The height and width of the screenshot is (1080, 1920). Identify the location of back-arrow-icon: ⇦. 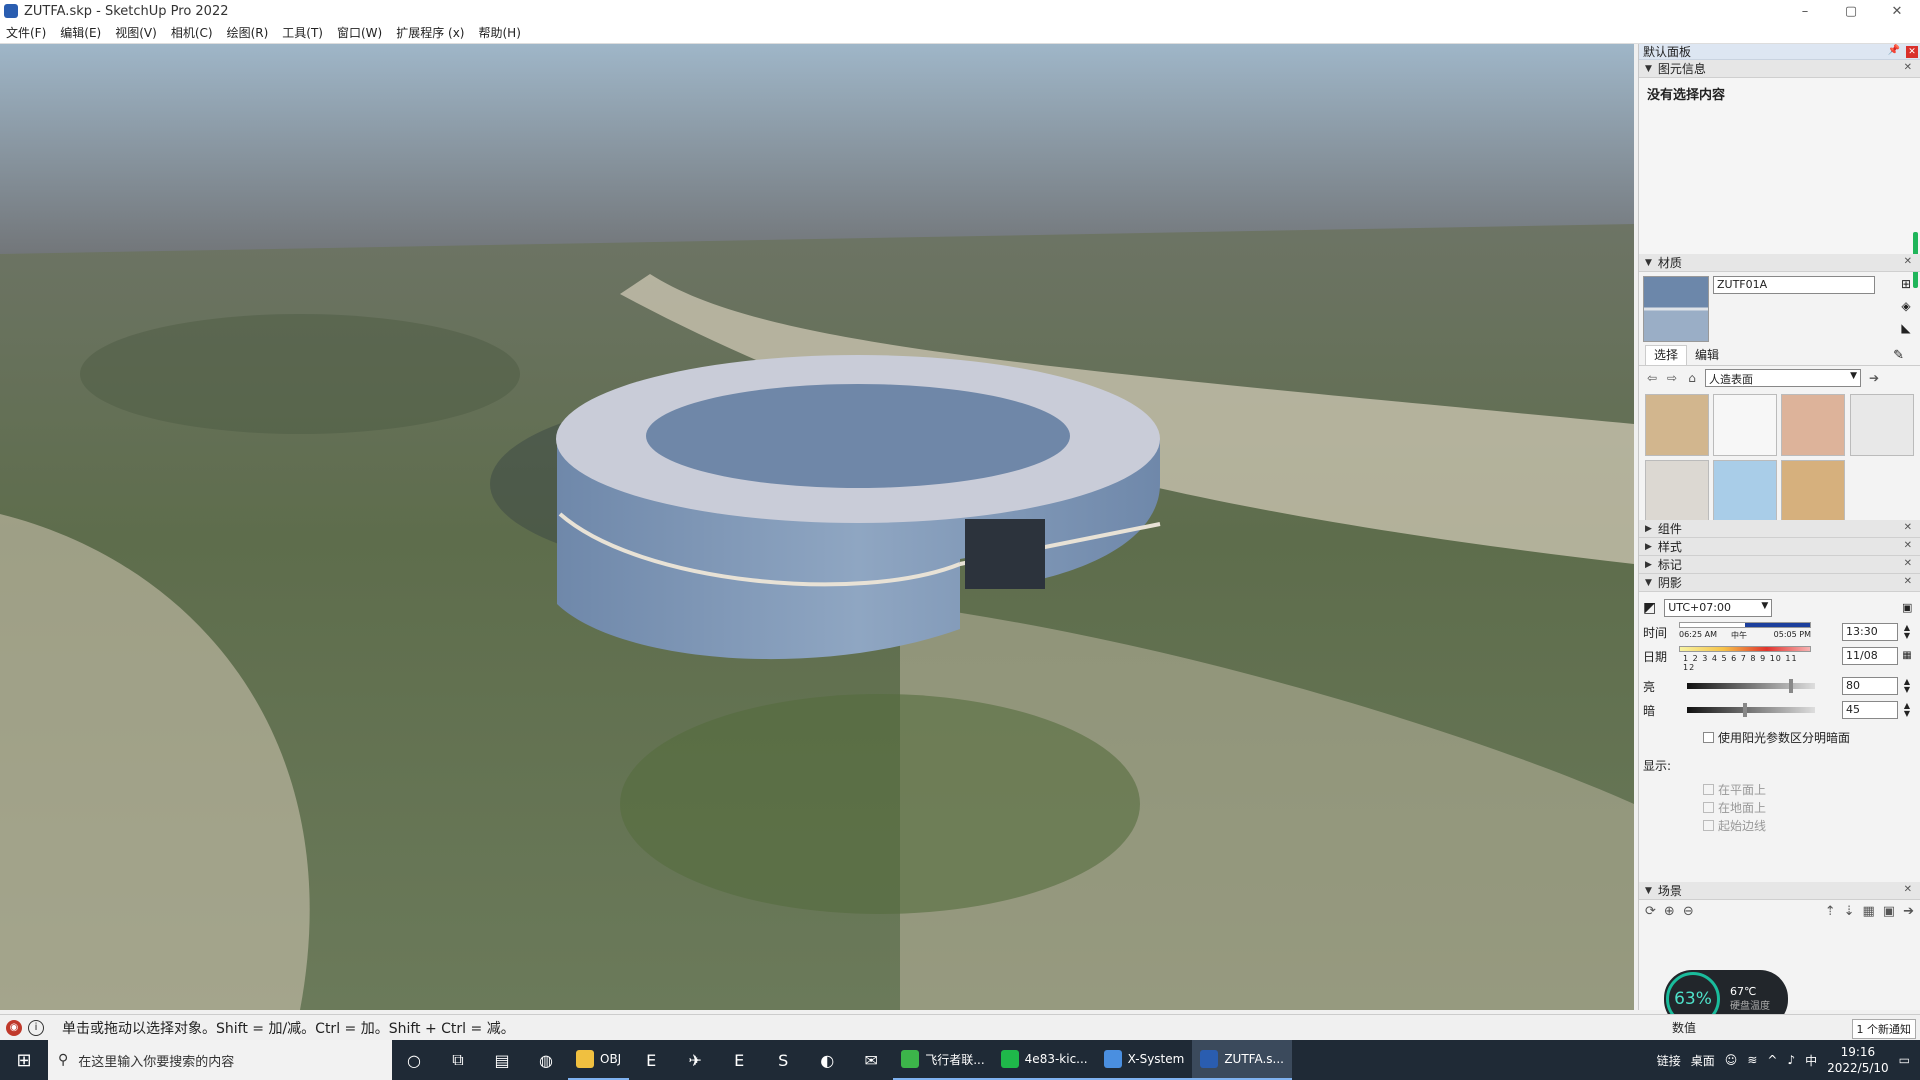
(1652, 378).